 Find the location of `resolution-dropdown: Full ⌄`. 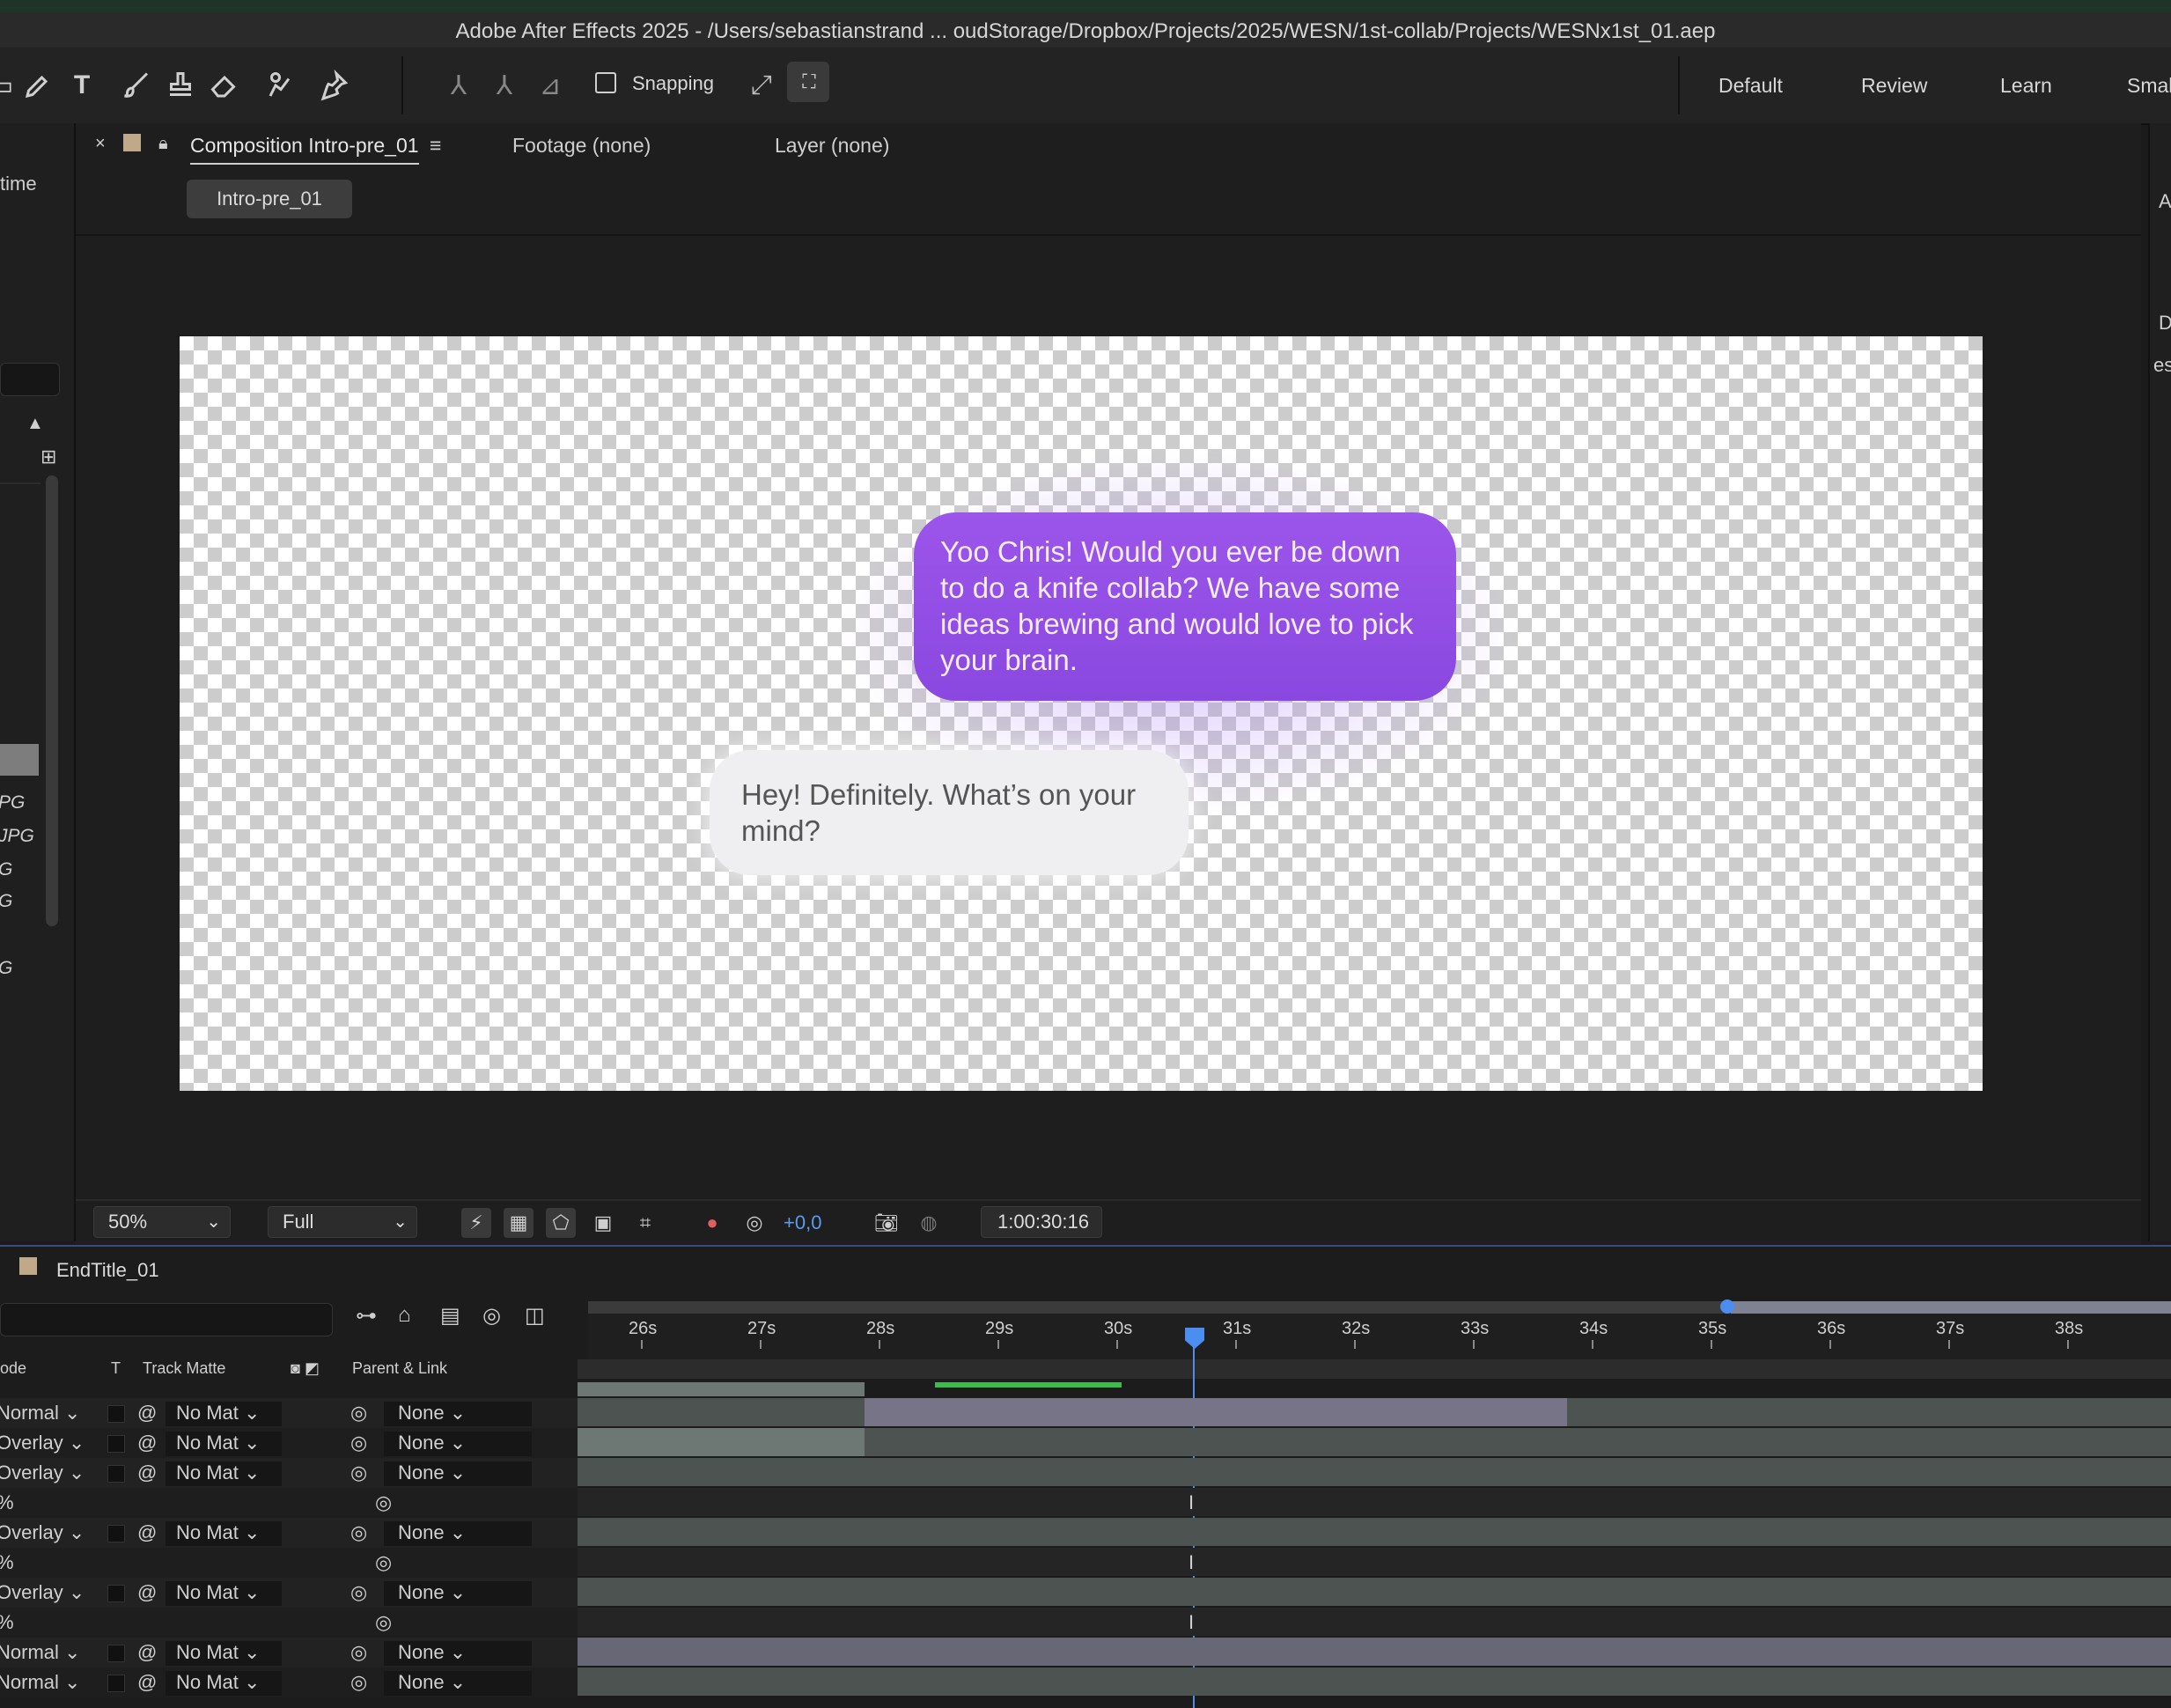

resolution-dropdown: Full ⌄ is located at coordinates (343, 1222).